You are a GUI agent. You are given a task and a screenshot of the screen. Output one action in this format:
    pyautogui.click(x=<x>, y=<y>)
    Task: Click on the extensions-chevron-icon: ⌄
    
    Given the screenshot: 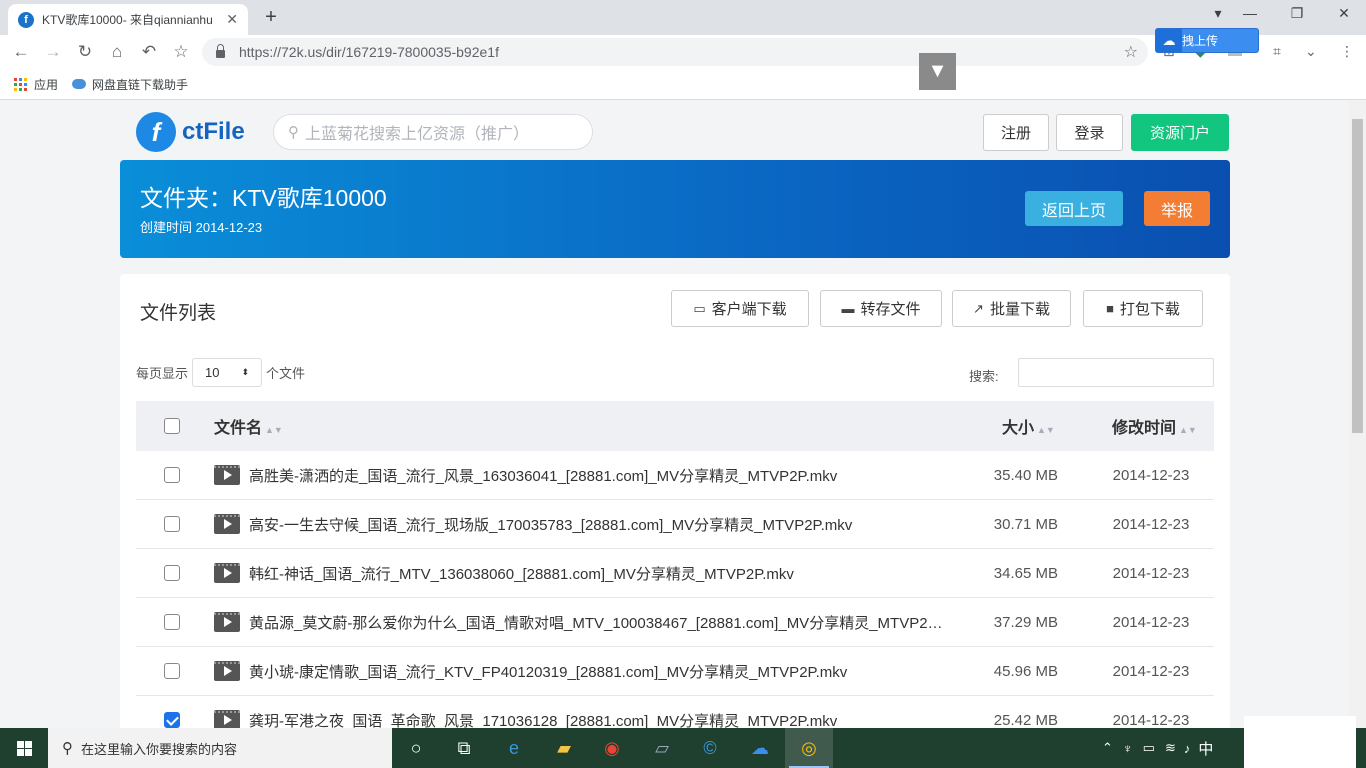 What is the action you would take?
    pyautogui.click(x=1311, y=51)
    